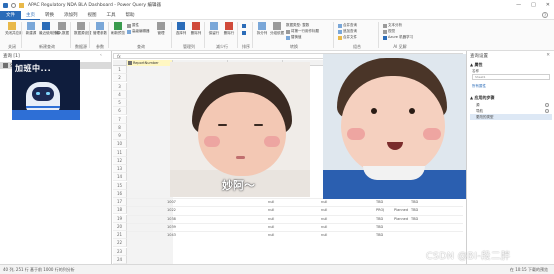 Image resolution: width=554 pixels, height=274 pixels. What do you see at coordinates (262, 28) in the screenshot?
I see `split-column-button: 拆分列` at bounding box center [262, 28].